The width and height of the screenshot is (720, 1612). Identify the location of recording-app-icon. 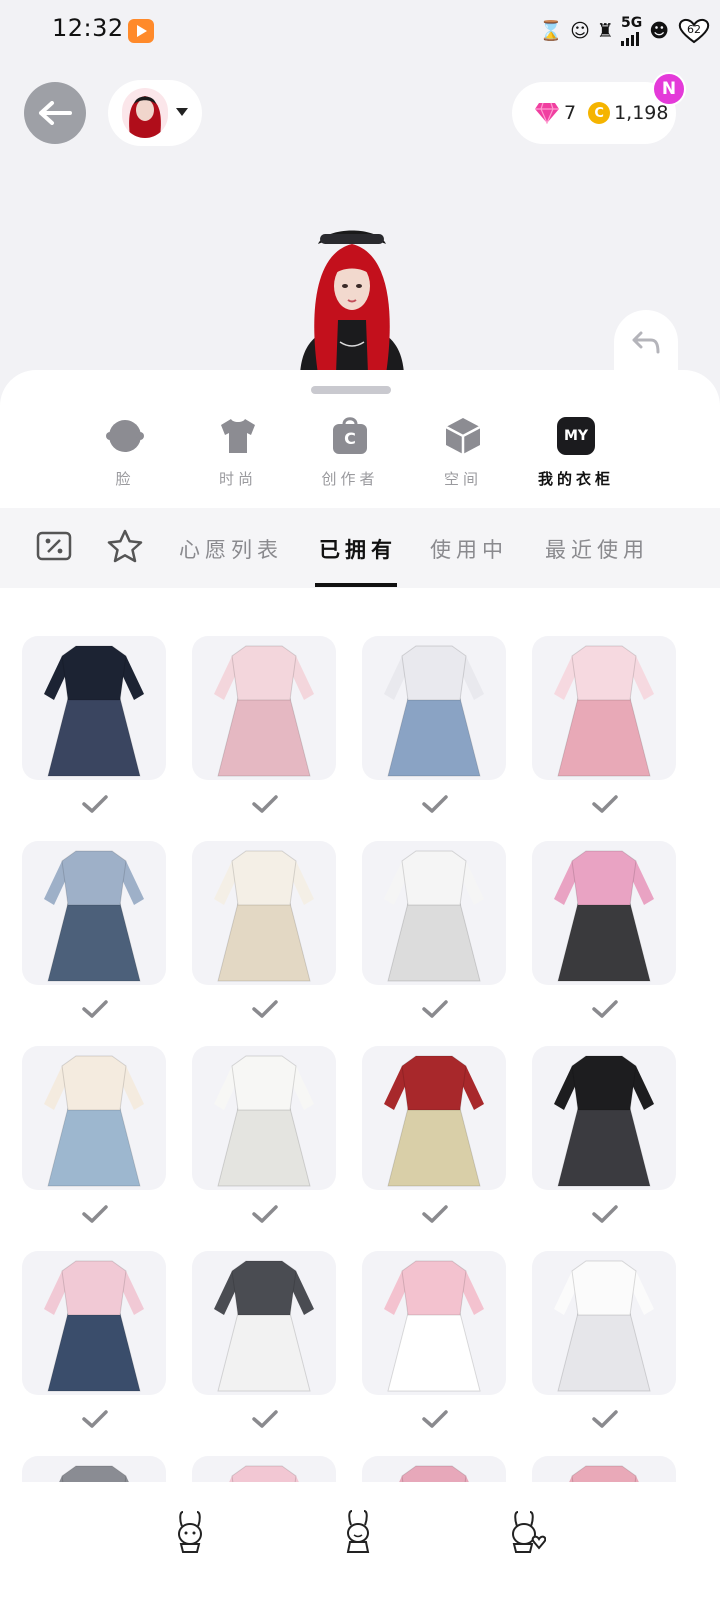
(141, 31).